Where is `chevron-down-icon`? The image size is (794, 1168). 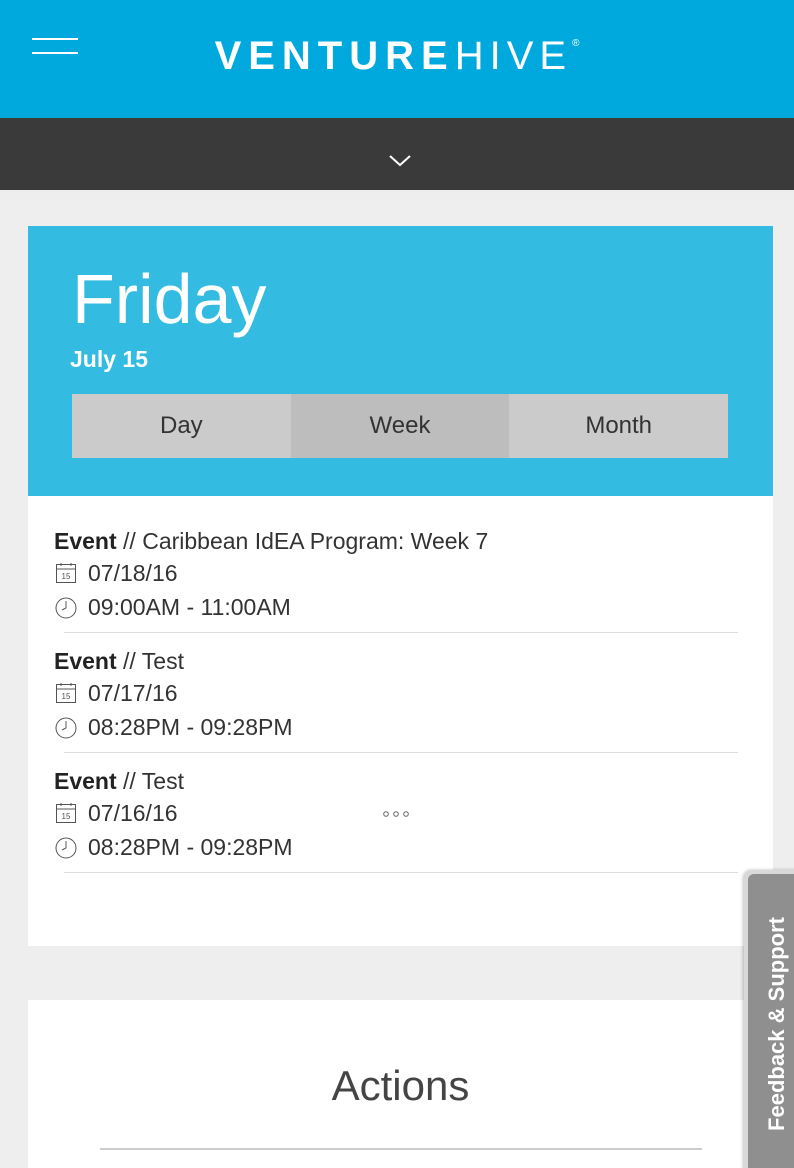 chevron-down-icon is located at coordinates (400, 160).